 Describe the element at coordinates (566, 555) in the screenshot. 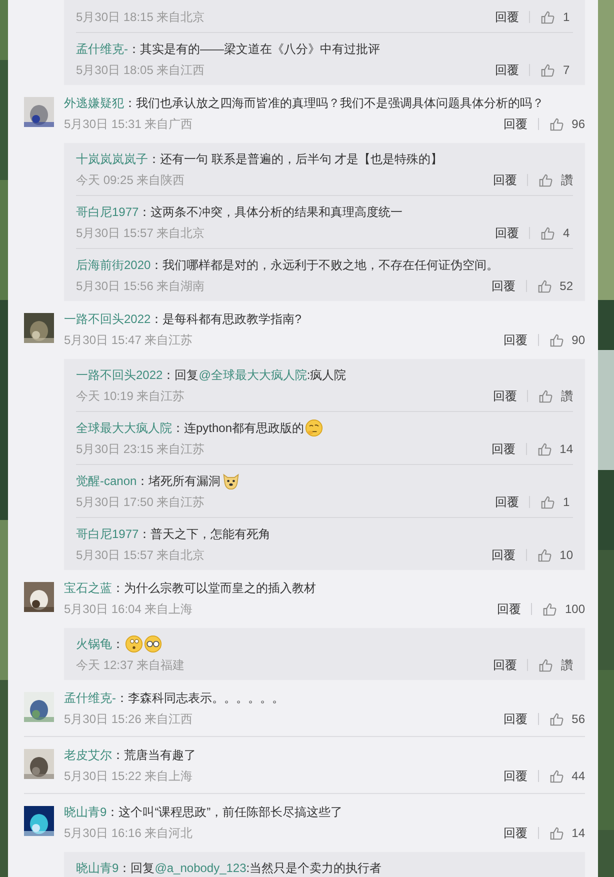

I see `like-count: 10` at that location.